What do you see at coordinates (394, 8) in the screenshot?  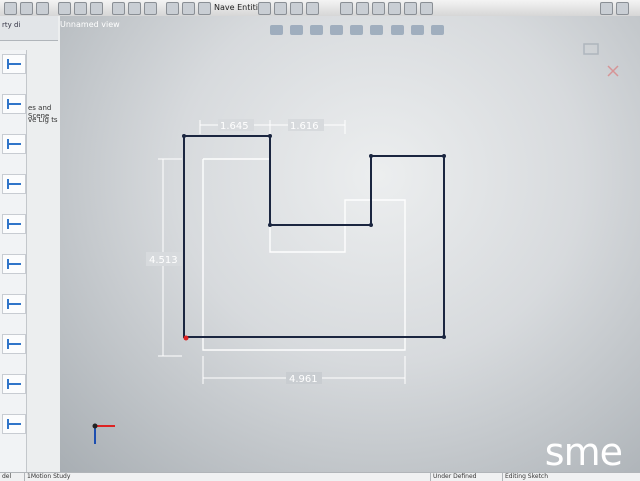 I see `render-icon` at bounding box center [394, 8].